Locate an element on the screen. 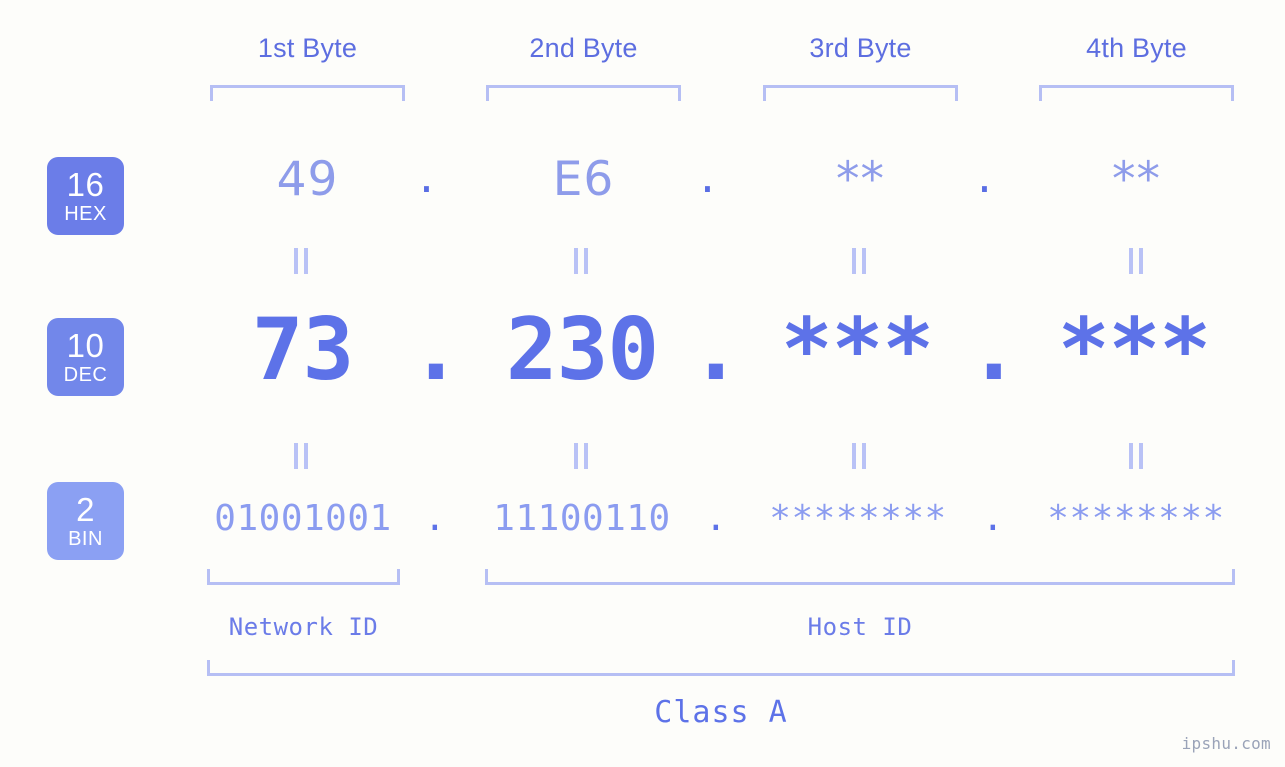  base-badge-bin-name: BIN is located at coordinates (85, 539).